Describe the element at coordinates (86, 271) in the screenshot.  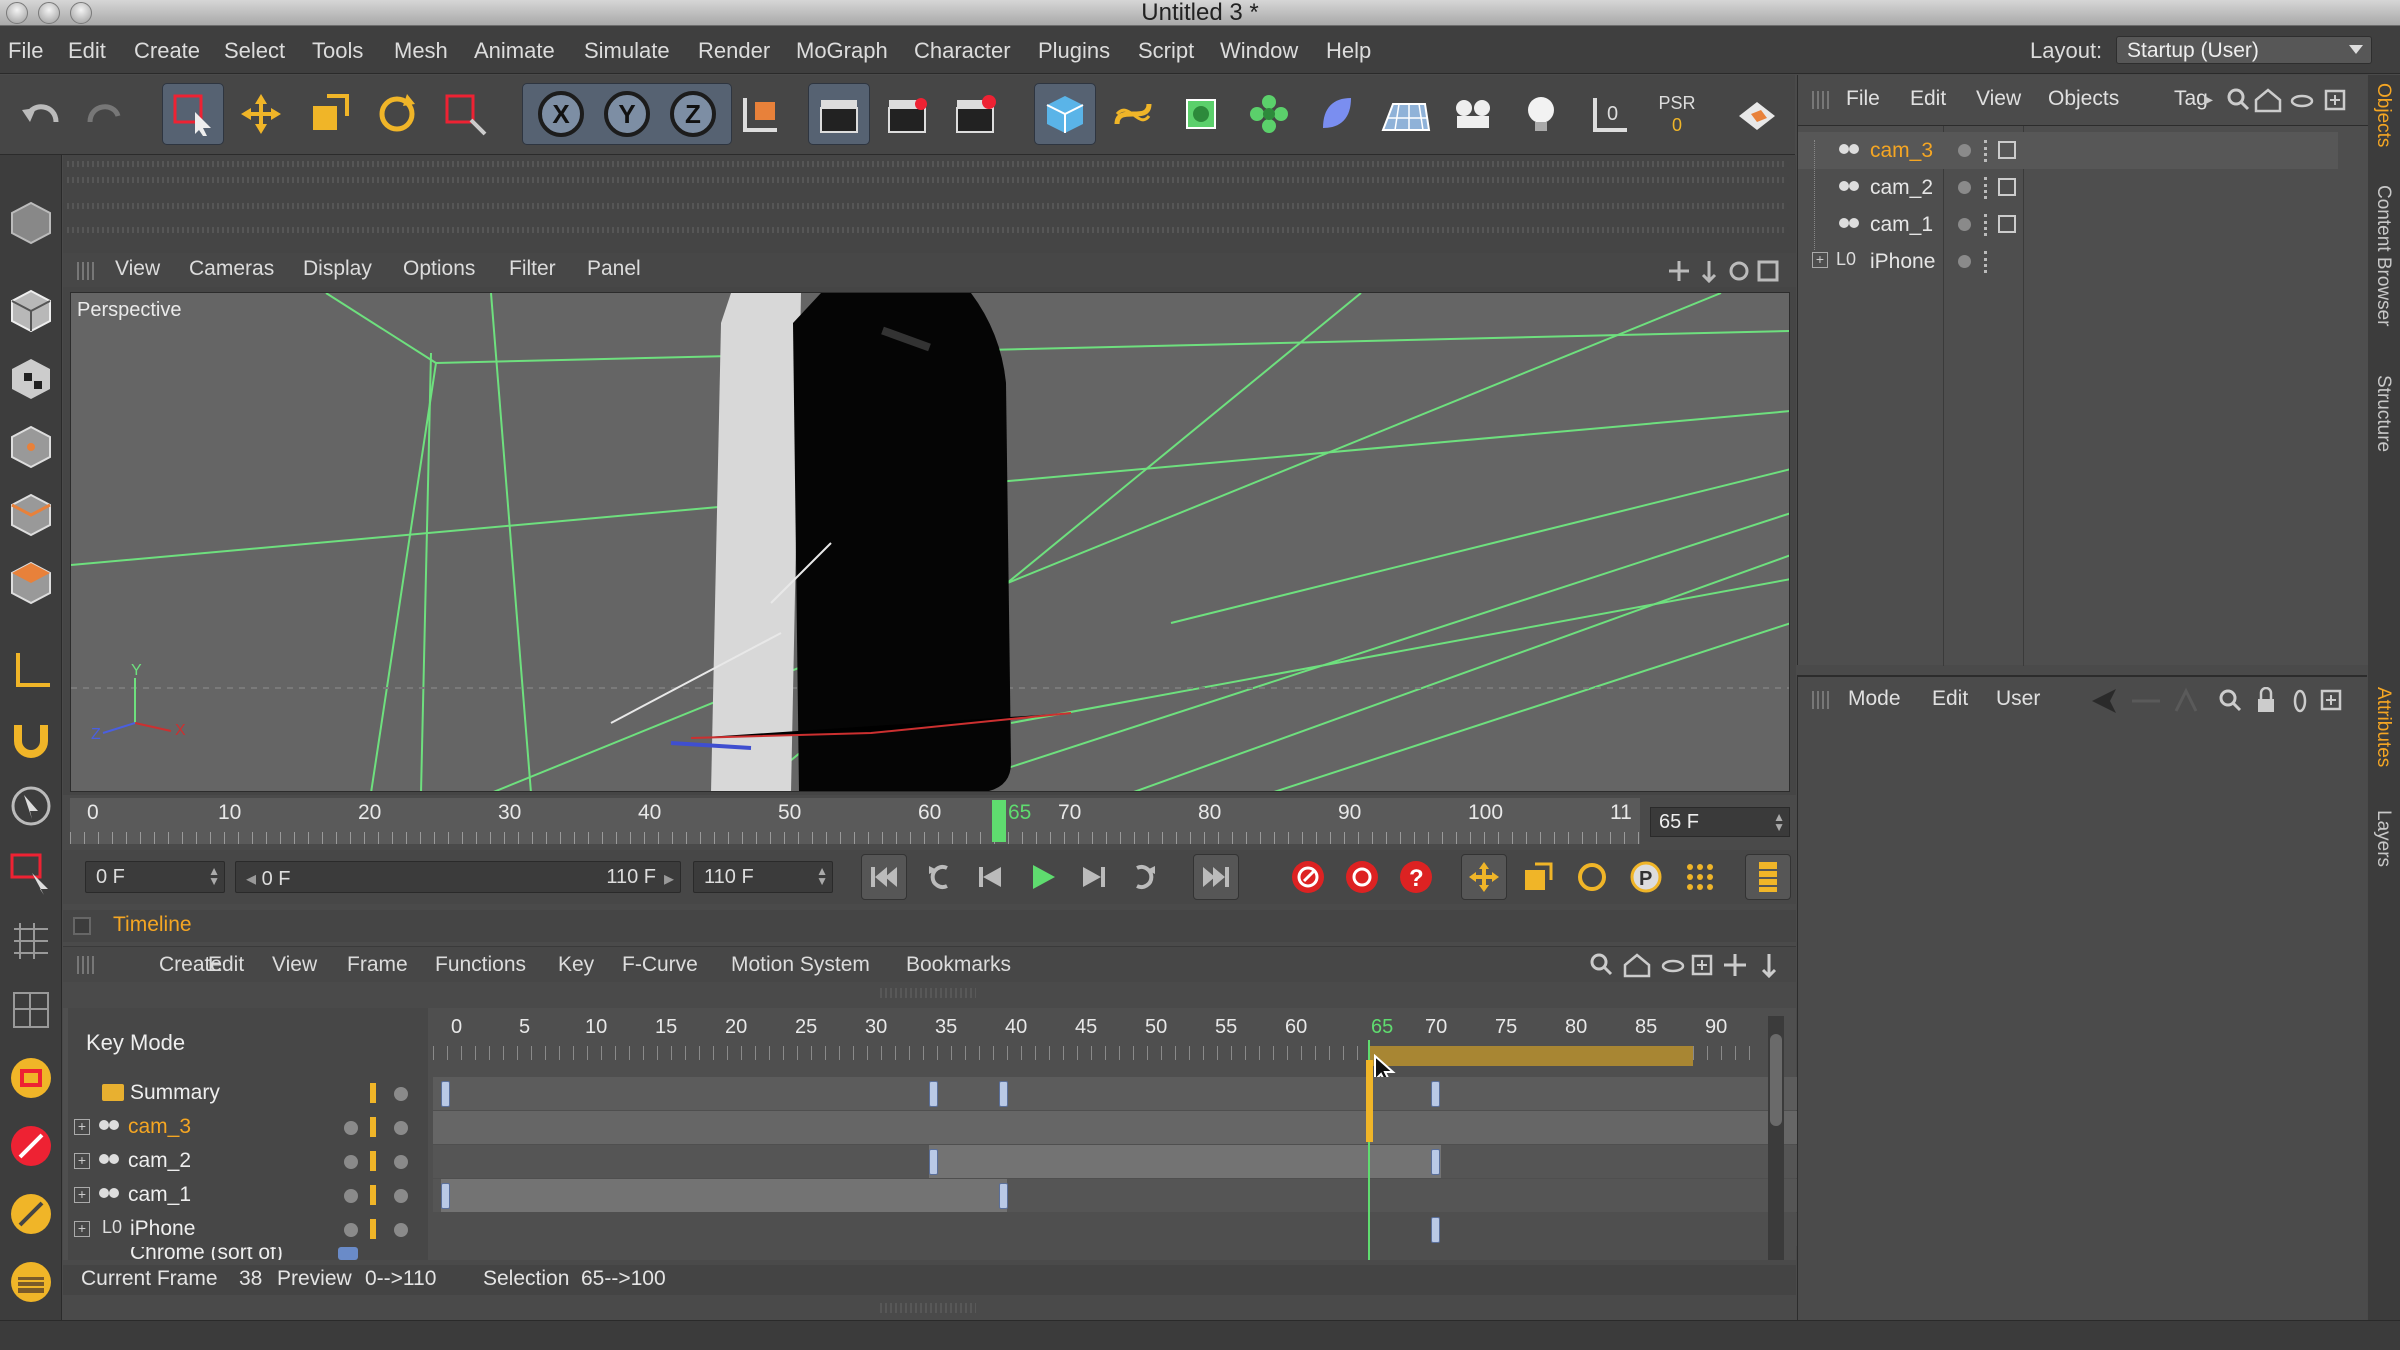
I see `grip-handle-icon` at that location.